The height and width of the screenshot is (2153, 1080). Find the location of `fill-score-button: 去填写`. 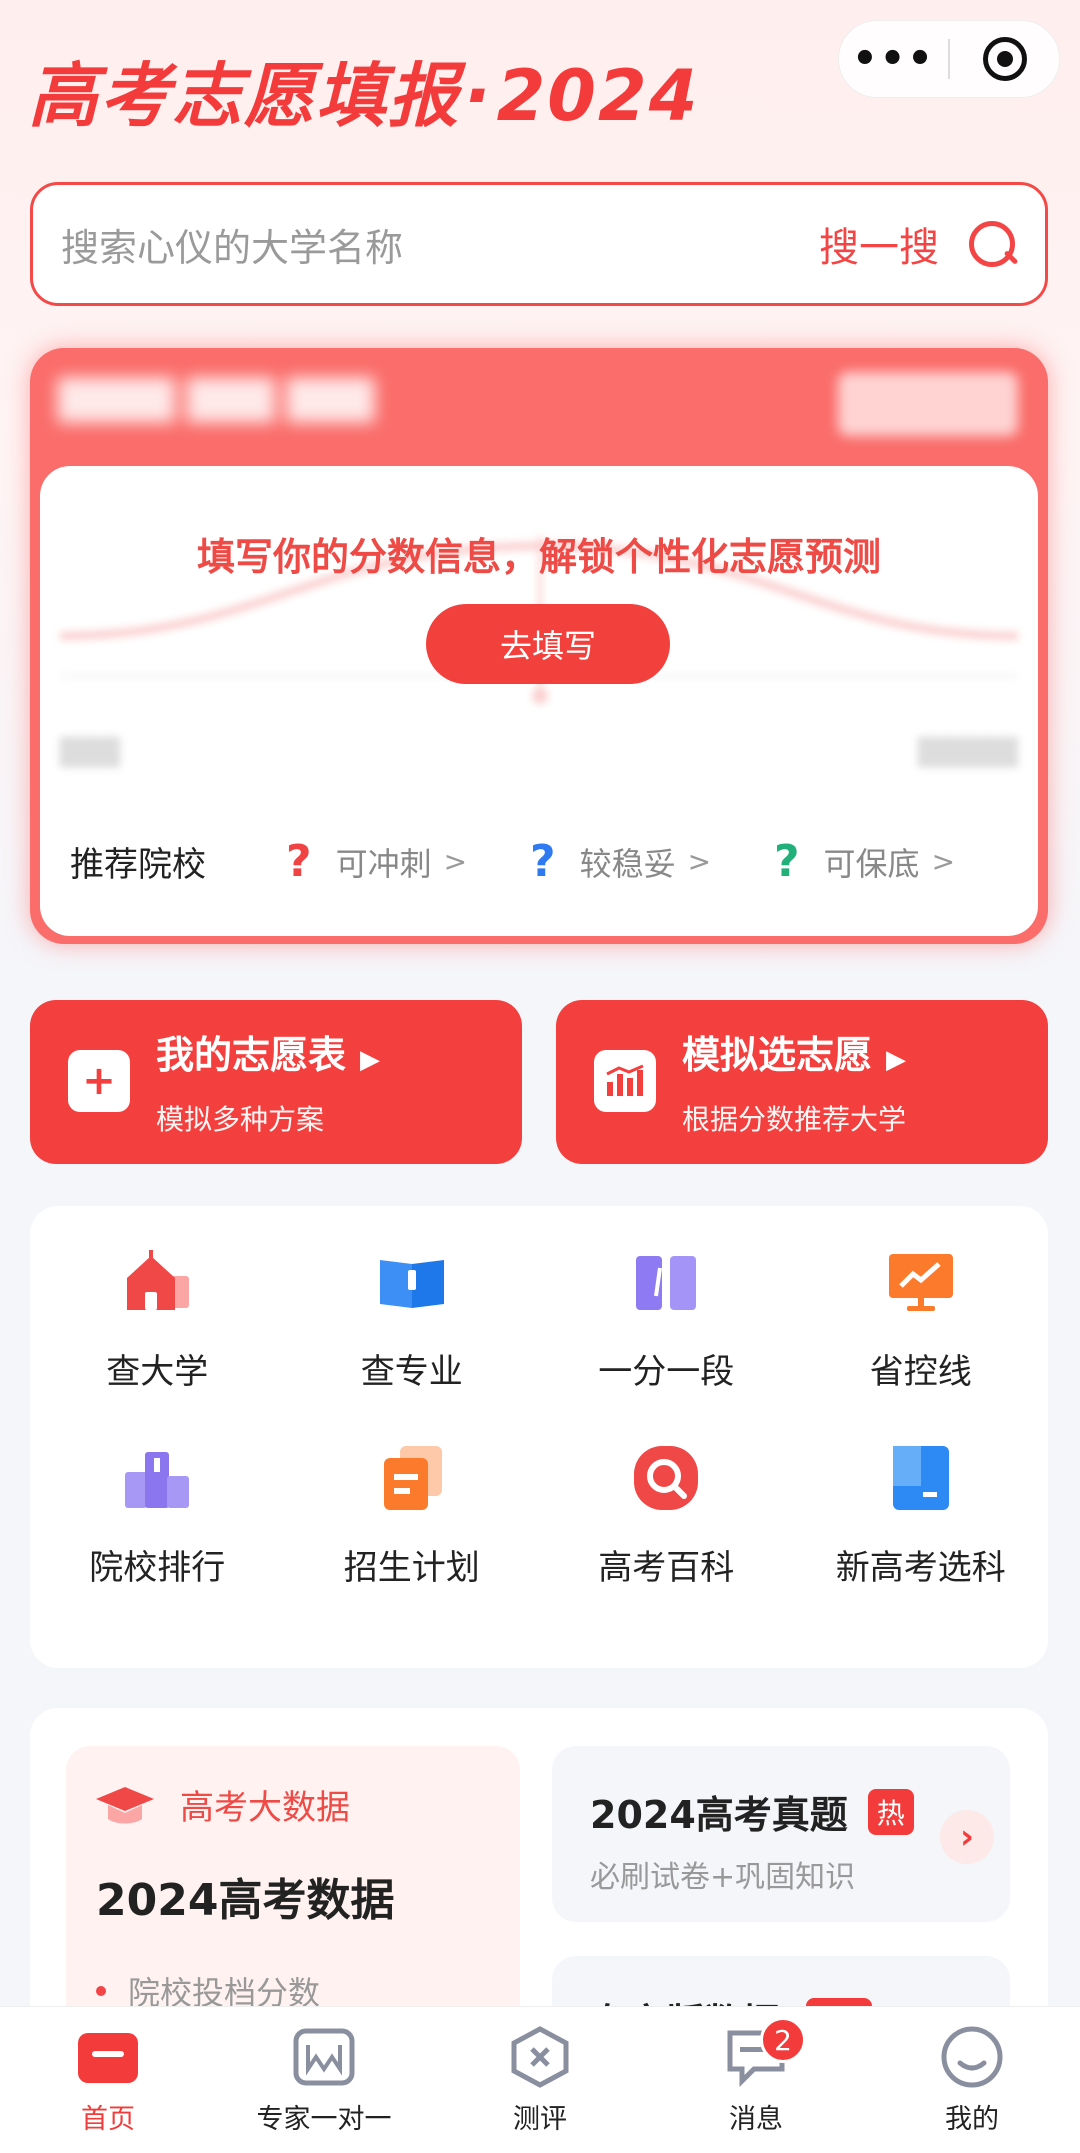

fill-score-button: 去填写 is located at coordinates (548, 644).